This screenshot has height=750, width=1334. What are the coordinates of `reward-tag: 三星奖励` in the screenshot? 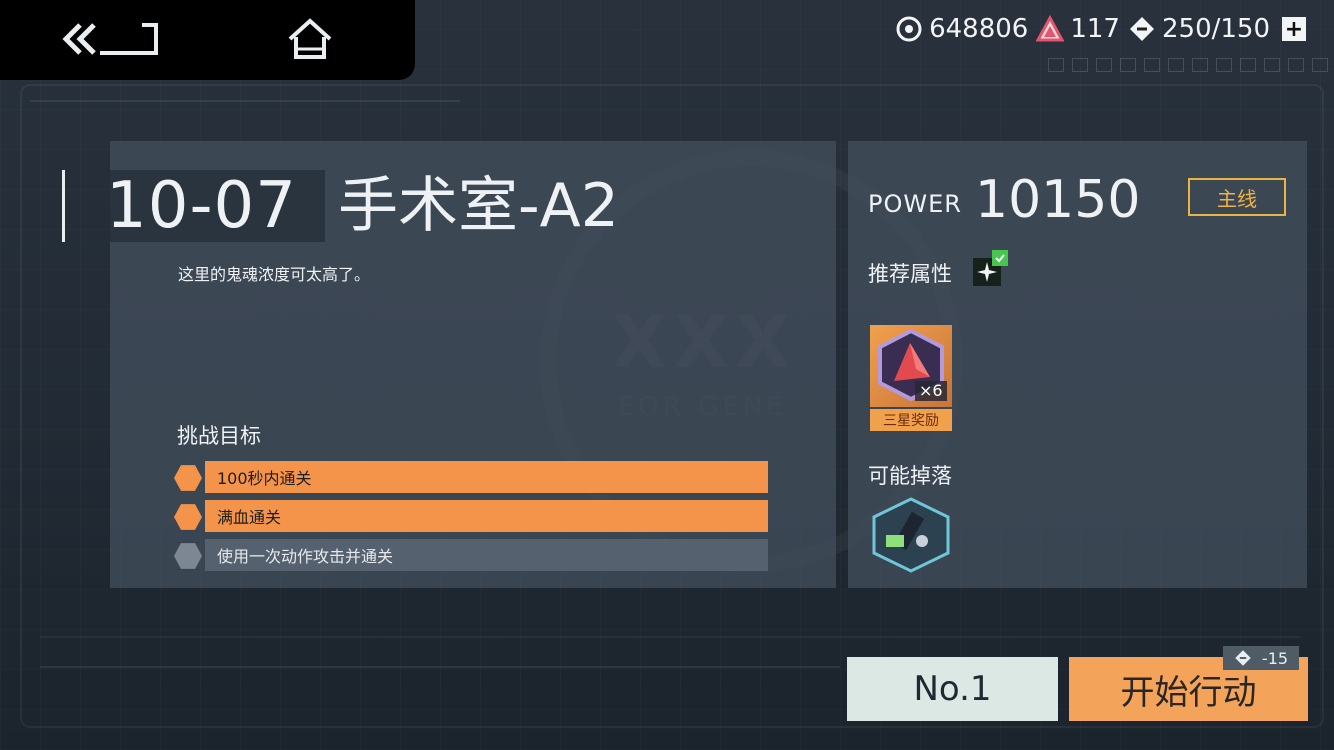 It's located at (911, 420).